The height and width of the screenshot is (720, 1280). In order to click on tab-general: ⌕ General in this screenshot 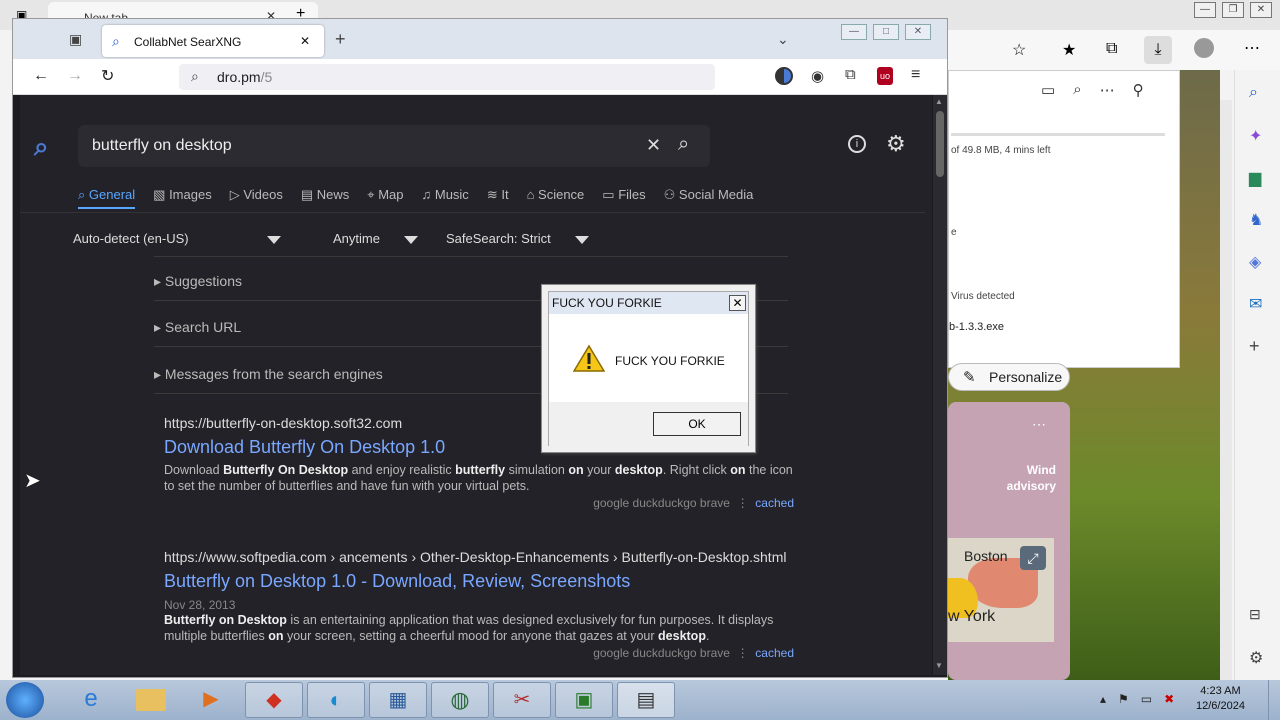, I will do `click(107, 198)`.